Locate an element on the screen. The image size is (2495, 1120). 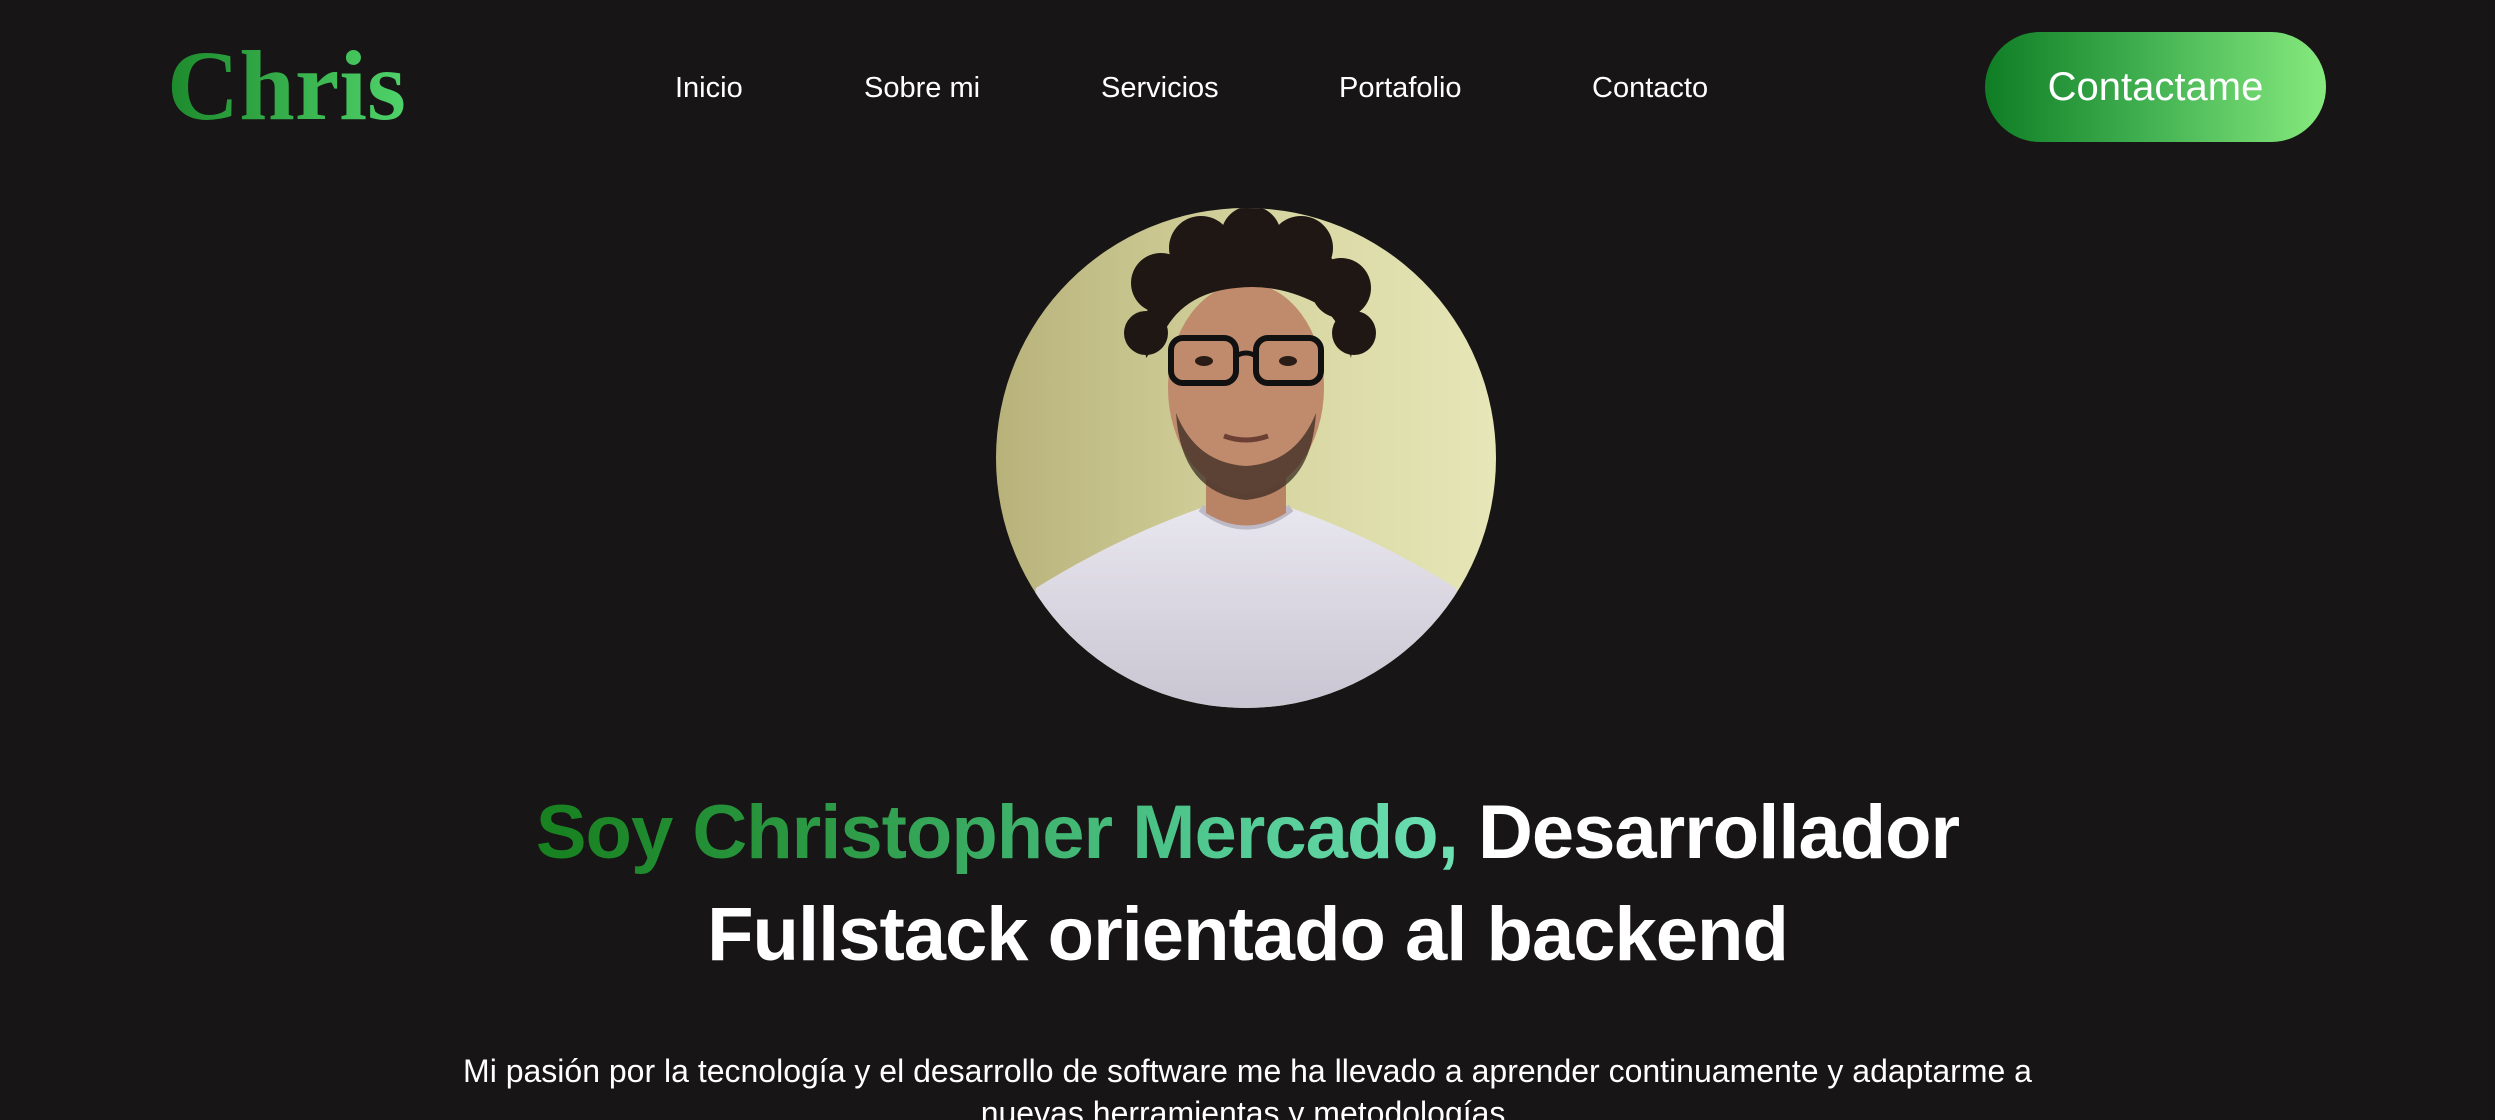
contactame-button: Contactame is located at coordinates (2155, 87).